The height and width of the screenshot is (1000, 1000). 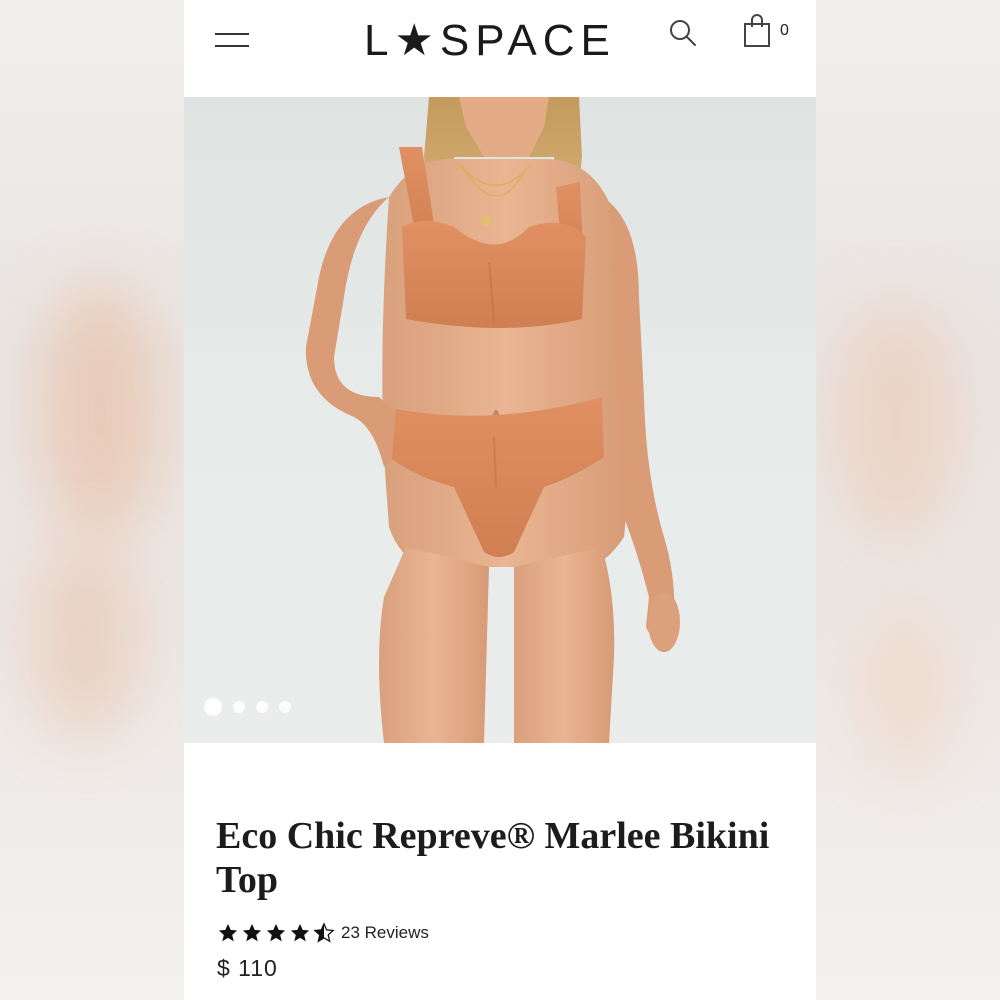 I want to click on product-price: $ 110, so click(x=247, y=968).